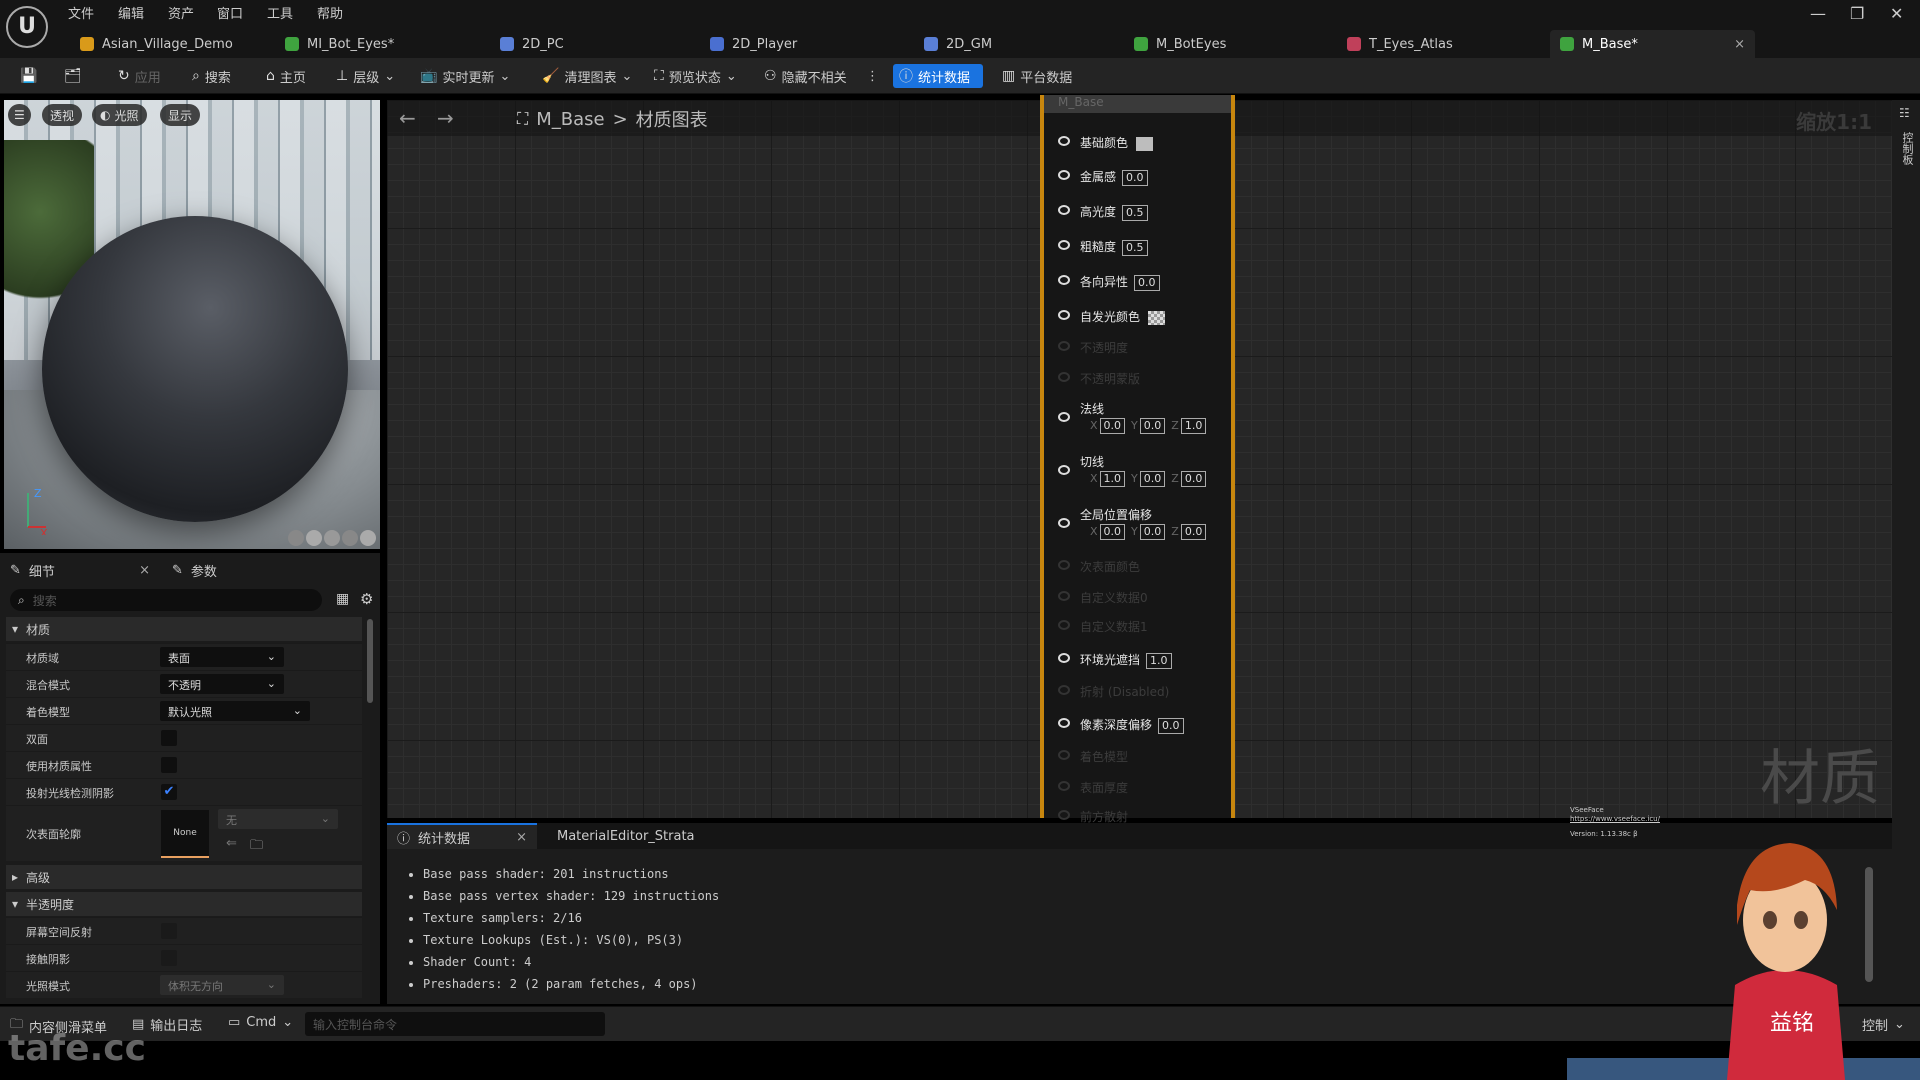  Describe the element at coordinates (1615, 819) in the screenshot. I see `vseeface-url: https://www.vseeface.icu/` at that location.